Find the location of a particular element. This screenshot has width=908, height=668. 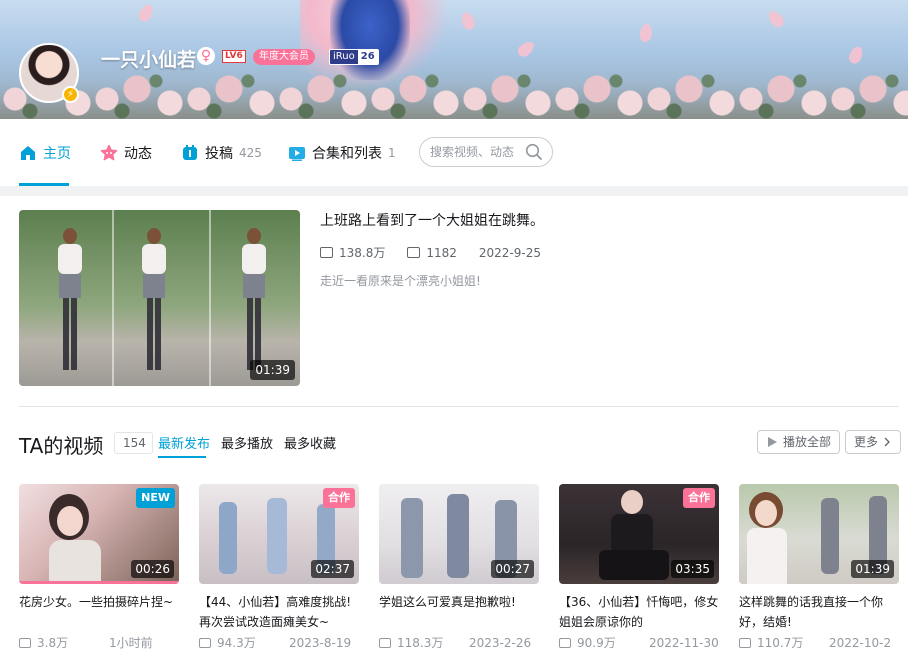

video-meta: 90.9万 2022-11-30 is located at coordinates (639, 642).